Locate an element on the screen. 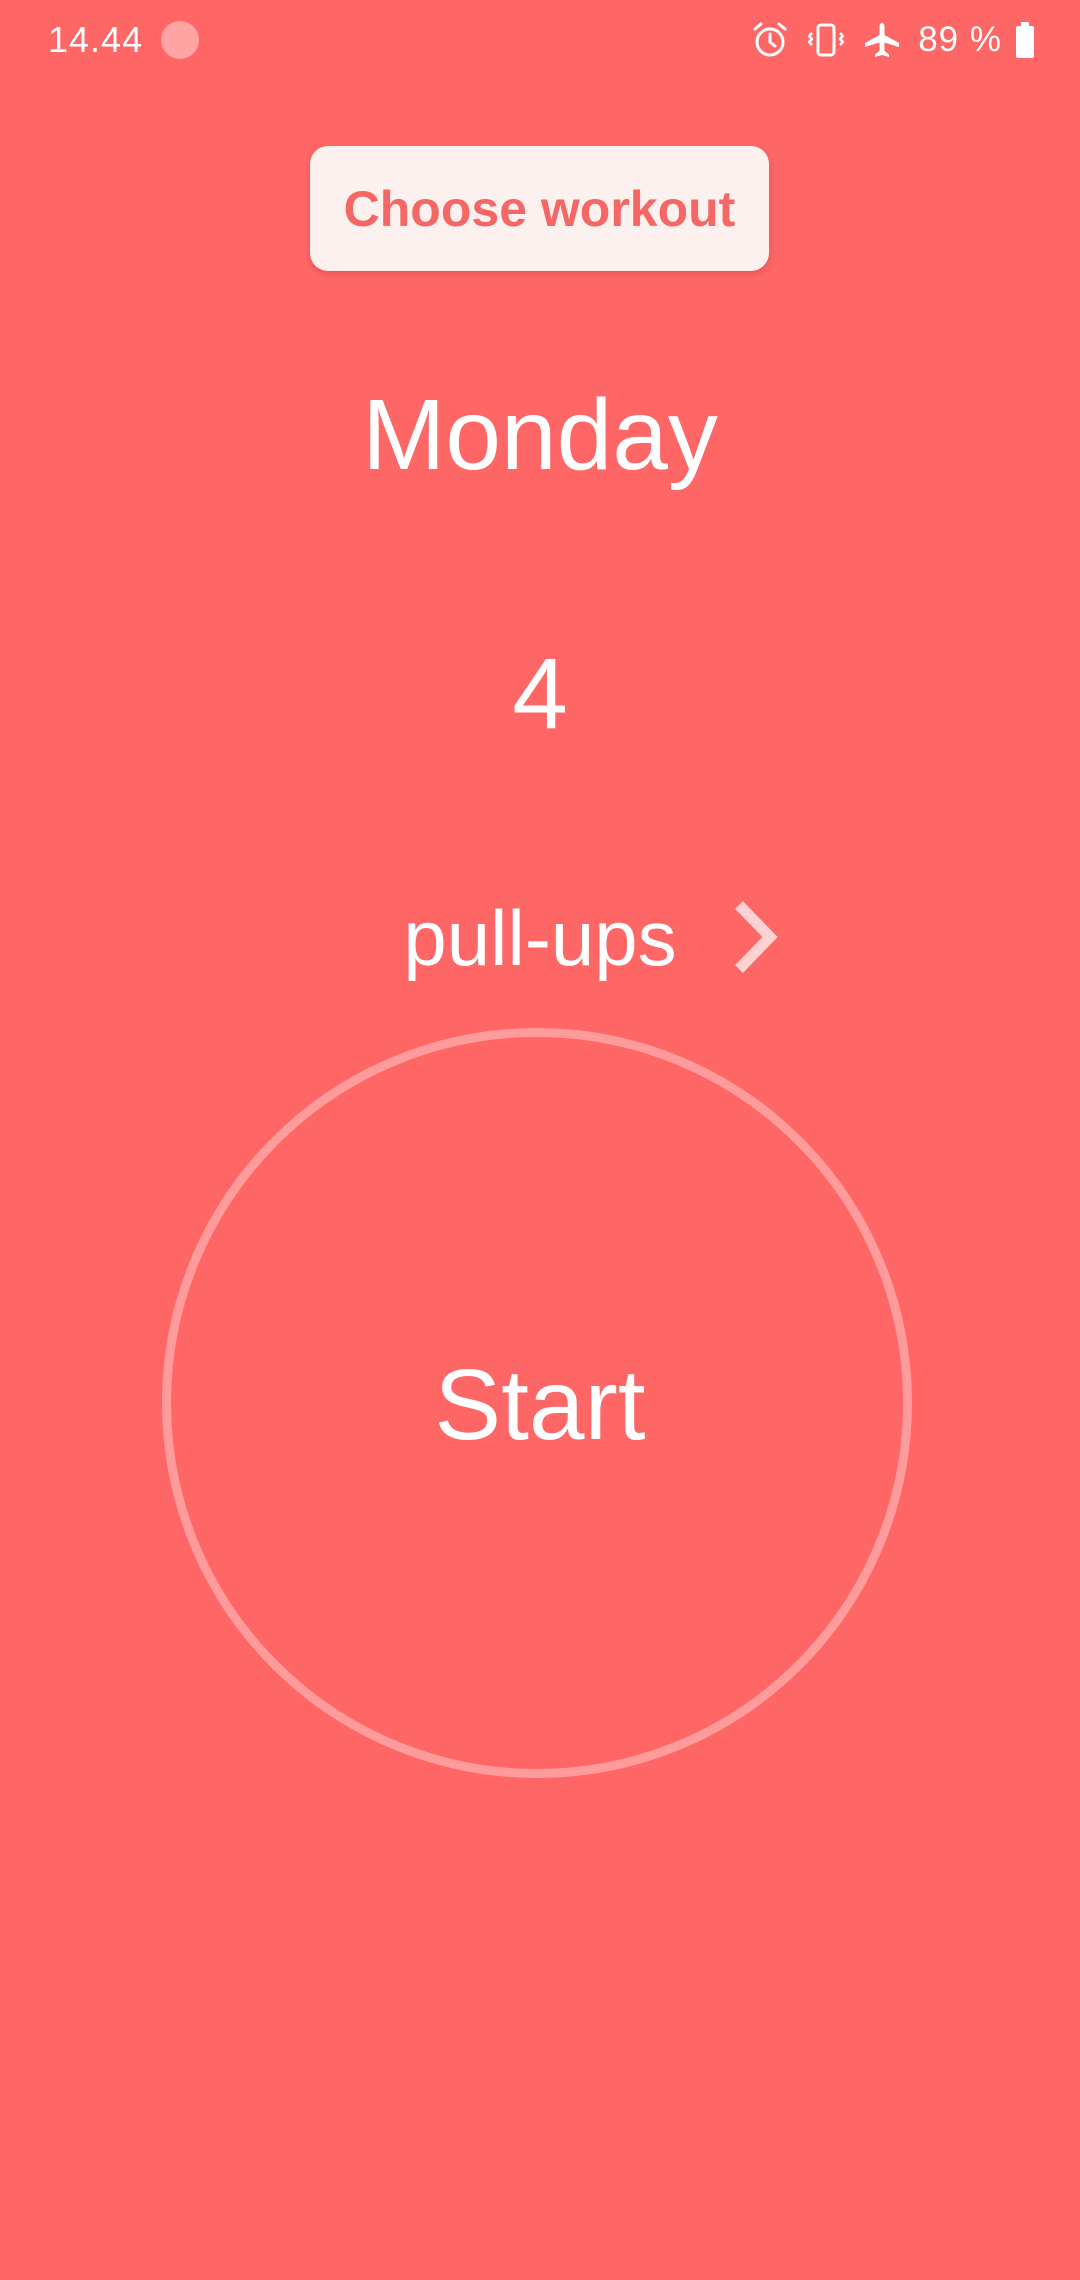  exercise-name: pull-ups is located at coordinates (540, 938).